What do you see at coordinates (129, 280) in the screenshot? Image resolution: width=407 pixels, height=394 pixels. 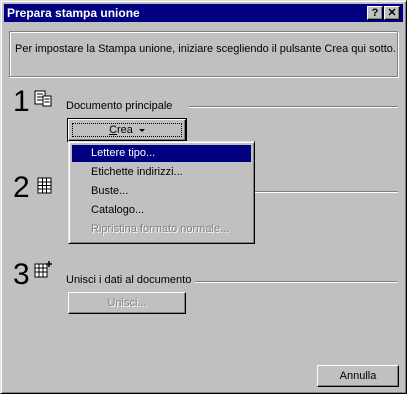 I see `step-label-3: Unisci i dati al documento` at bounding box center [129, 280].